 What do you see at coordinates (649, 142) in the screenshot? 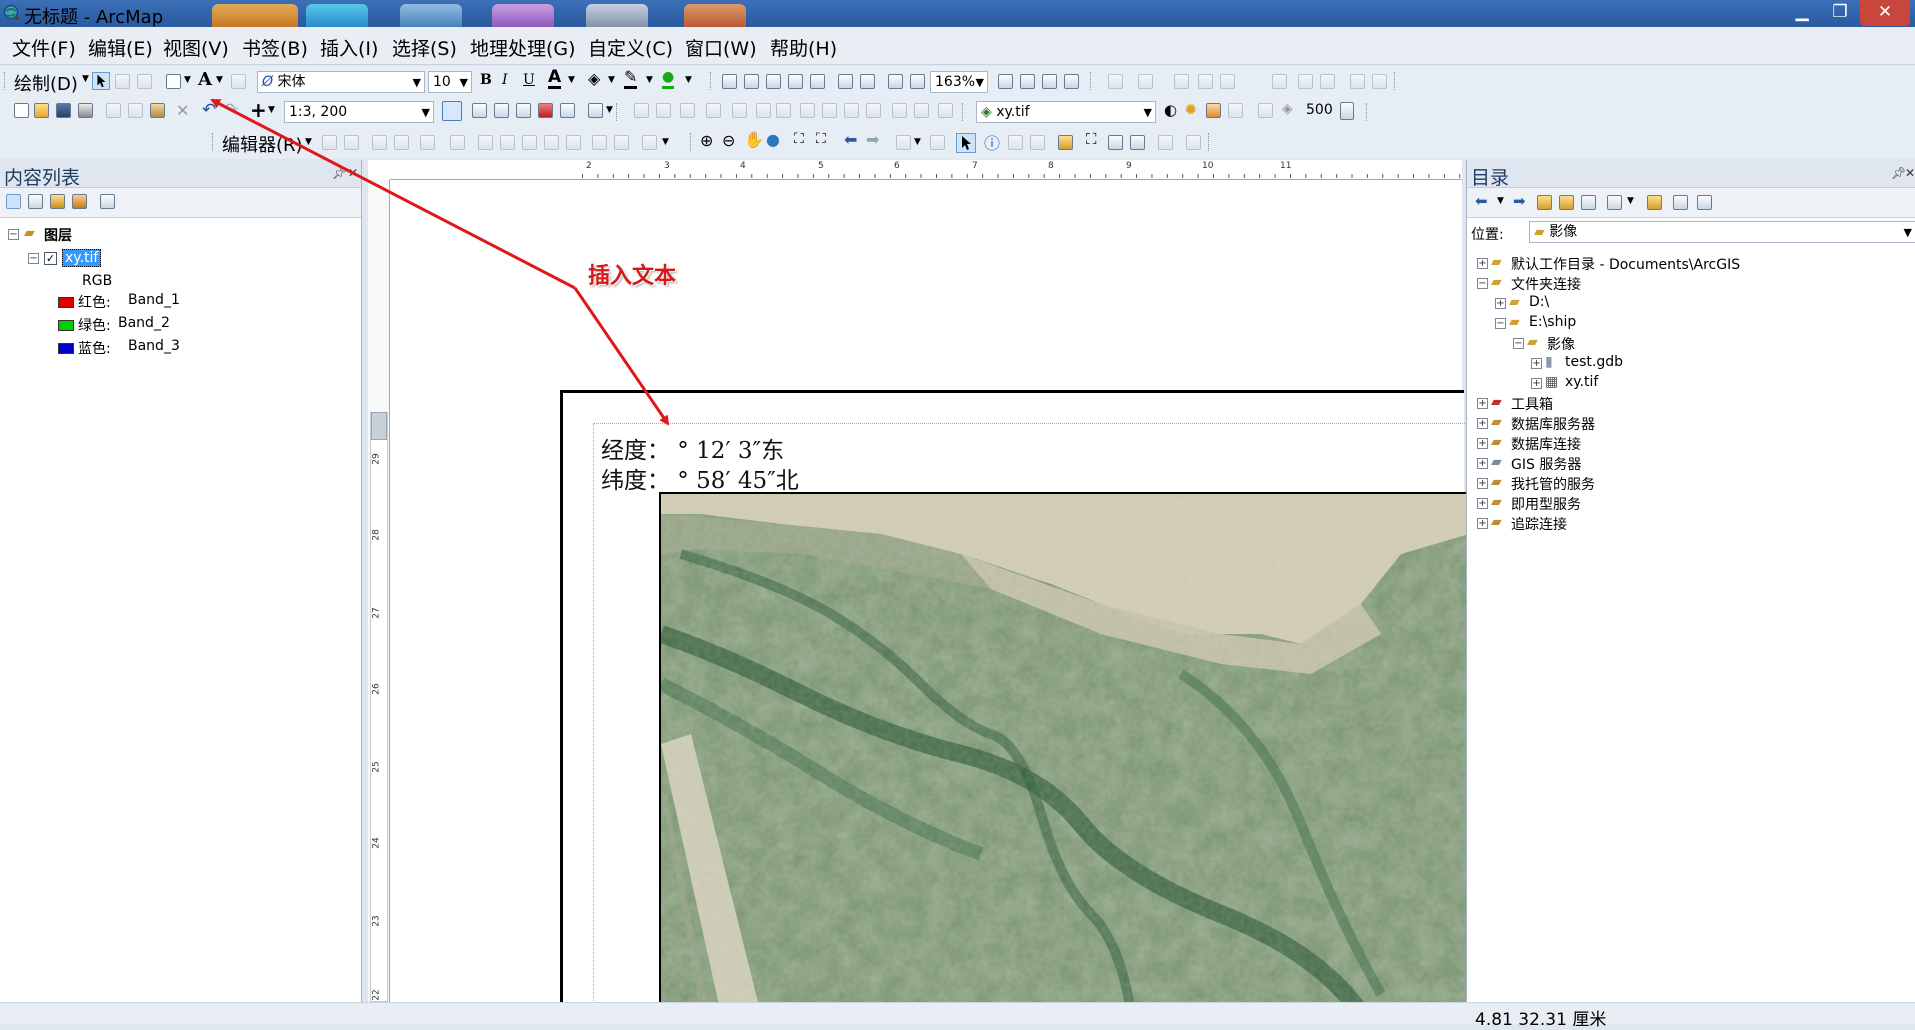
I see `create-features-icon` at bounding box center [649, 142].